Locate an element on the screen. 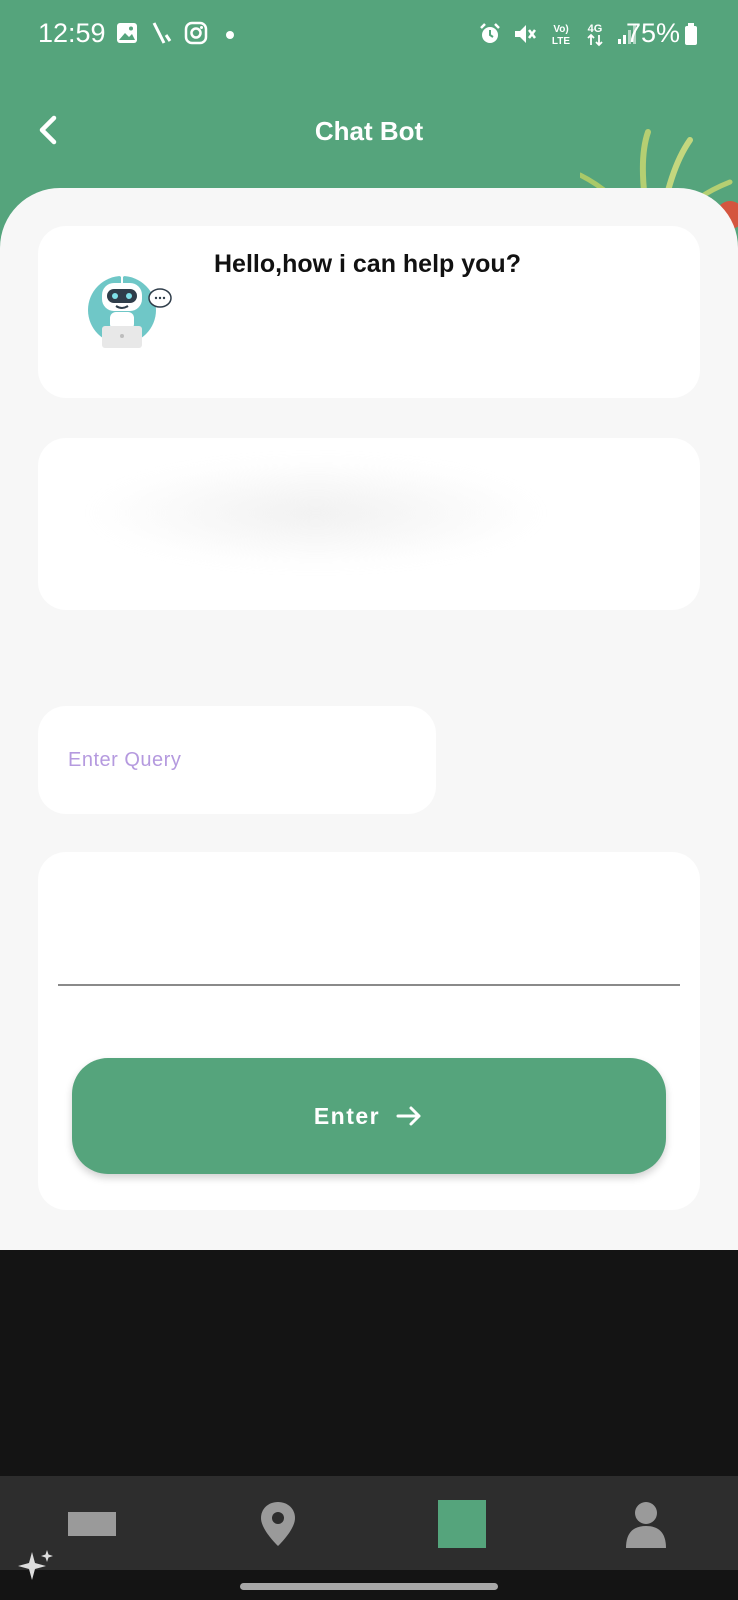 The width and height of the screenshot is (738, 1600). sparkle-icon is located at coordinates (36, 1566).